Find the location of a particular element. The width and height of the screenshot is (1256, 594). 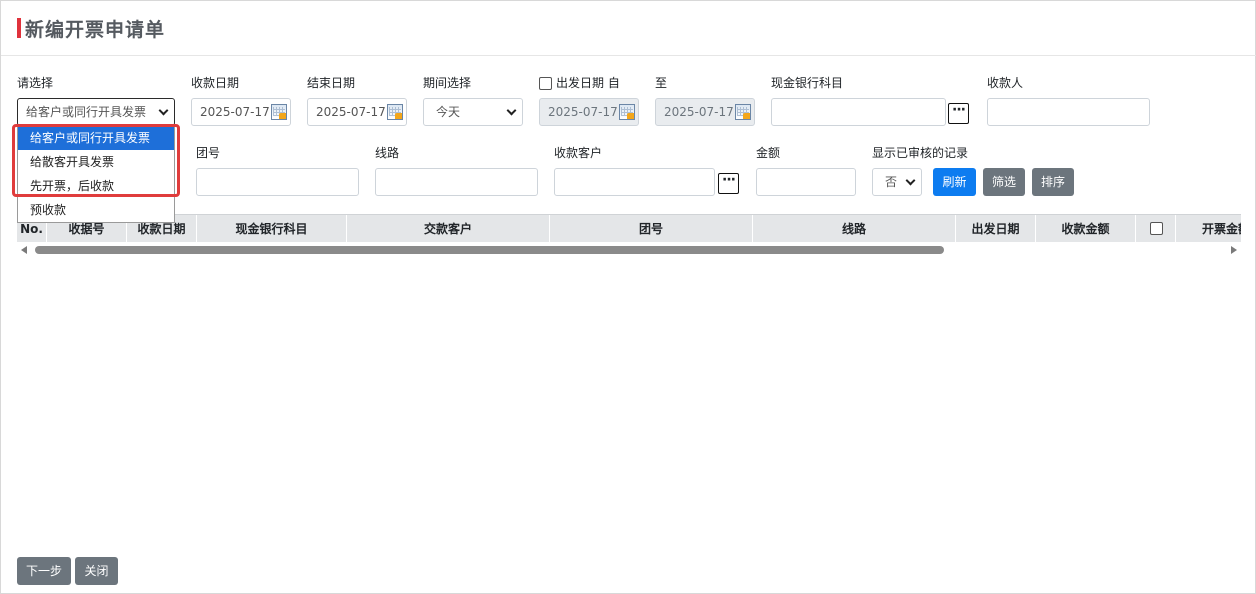

column-header-invoice-amount: 开票金额 is located at coordinates (1208, 228).